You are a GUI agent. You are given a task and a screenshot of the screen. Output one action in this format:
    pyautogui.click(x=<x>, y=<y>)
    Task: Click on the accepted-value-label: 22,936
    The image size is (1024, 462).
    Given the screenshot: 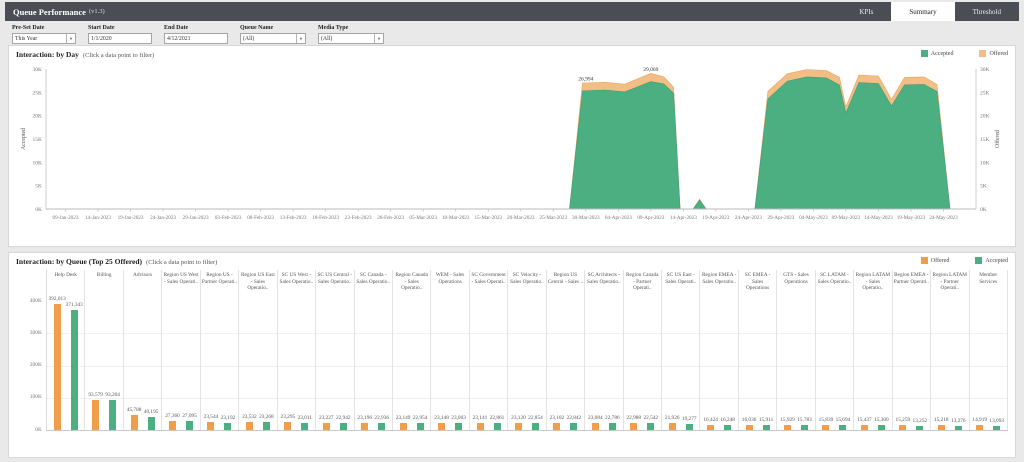 What is the action you would take?
    pyautogui.click(x=382, y=418)
    